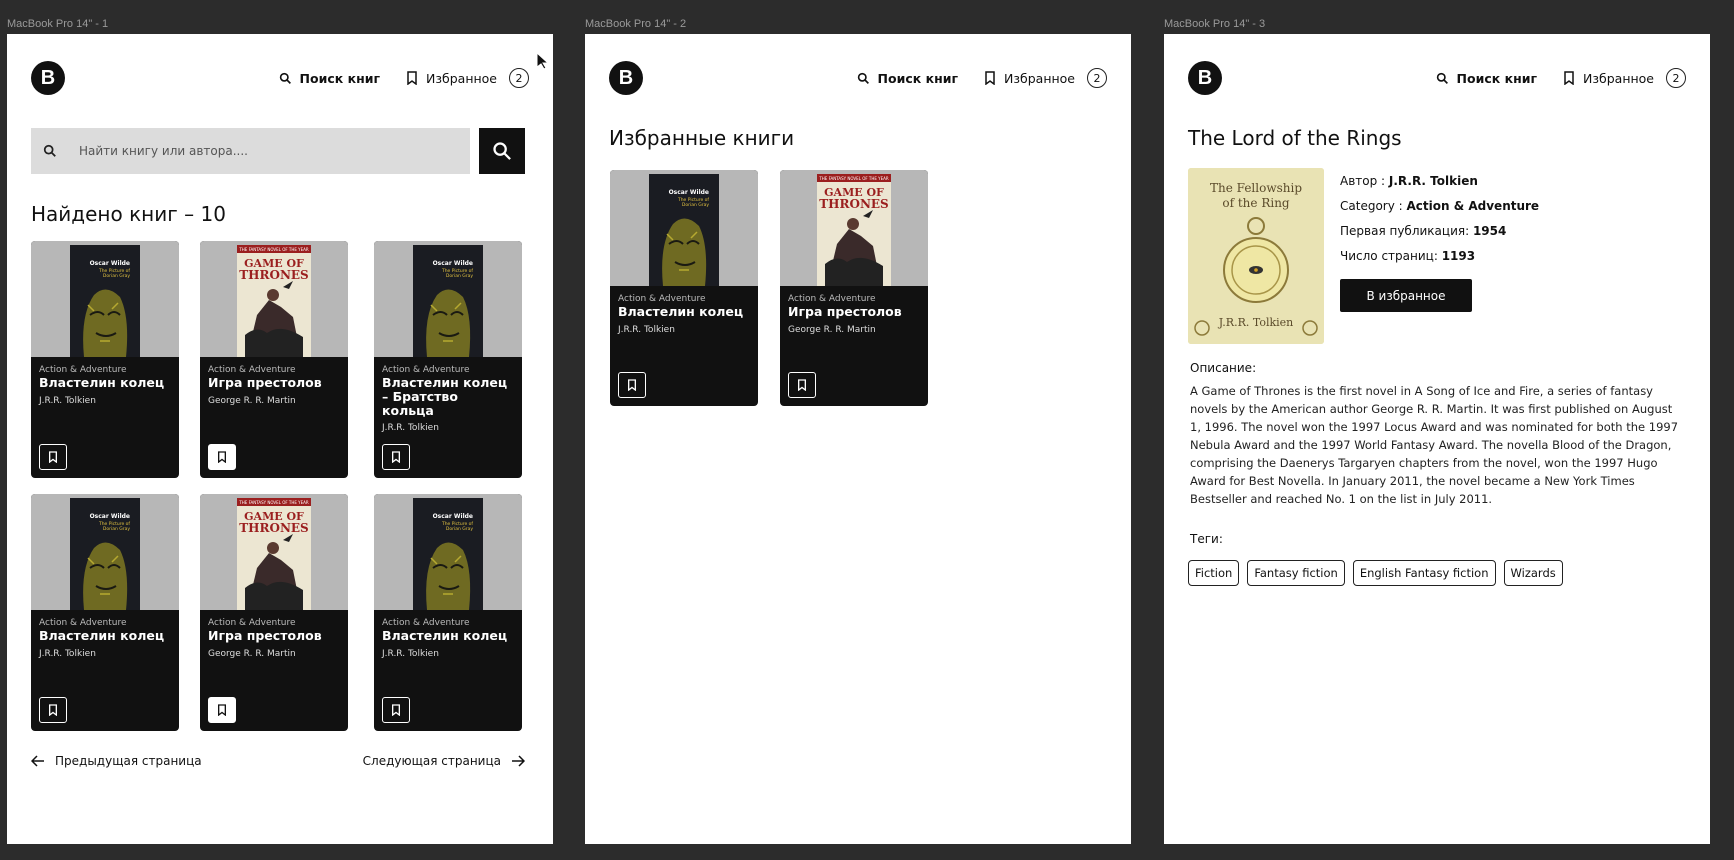 The image size is (1734, 860). Describe the element at coordinates (431, 761) in the screenshot. I see `next-page-label: Следующая страница` at that location.